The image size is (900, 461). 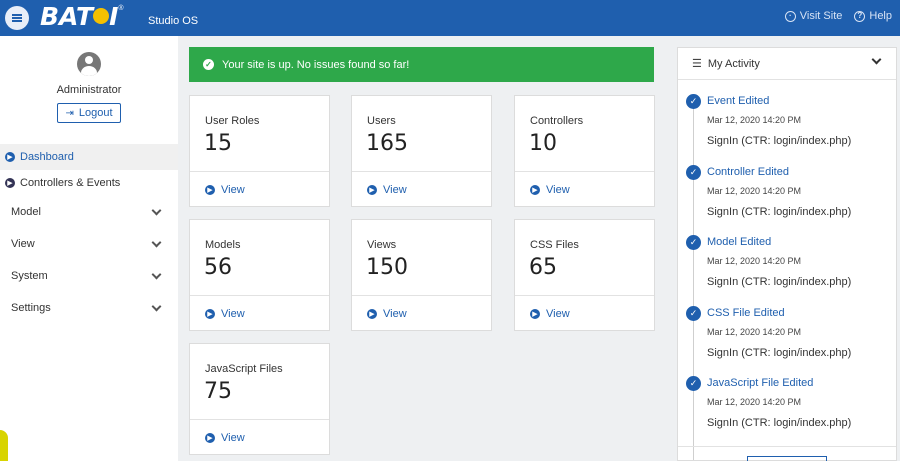 I want to click on user-profile: Administrator ⇥ Logout, so click(x=89, y=87).